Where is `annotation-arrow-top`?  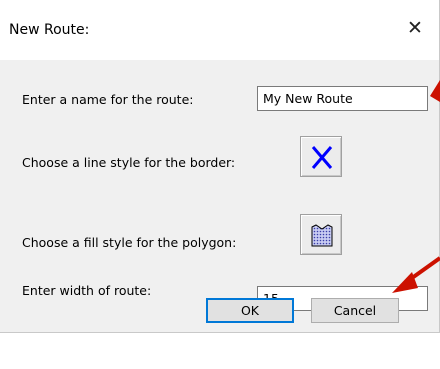
annotation-arrow-top is located at coordinates (435, 91).